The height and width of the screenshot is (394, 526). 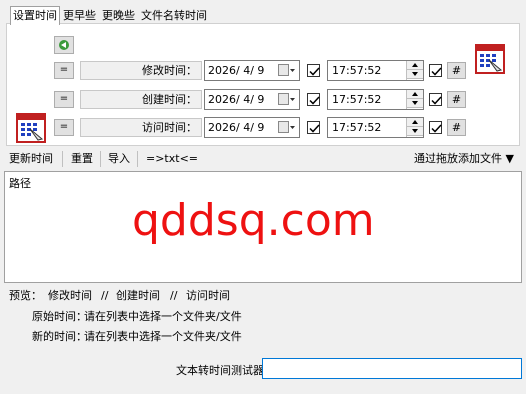 I want to click on modify-time-value: 17:57:52, so click(x=357, y=70).